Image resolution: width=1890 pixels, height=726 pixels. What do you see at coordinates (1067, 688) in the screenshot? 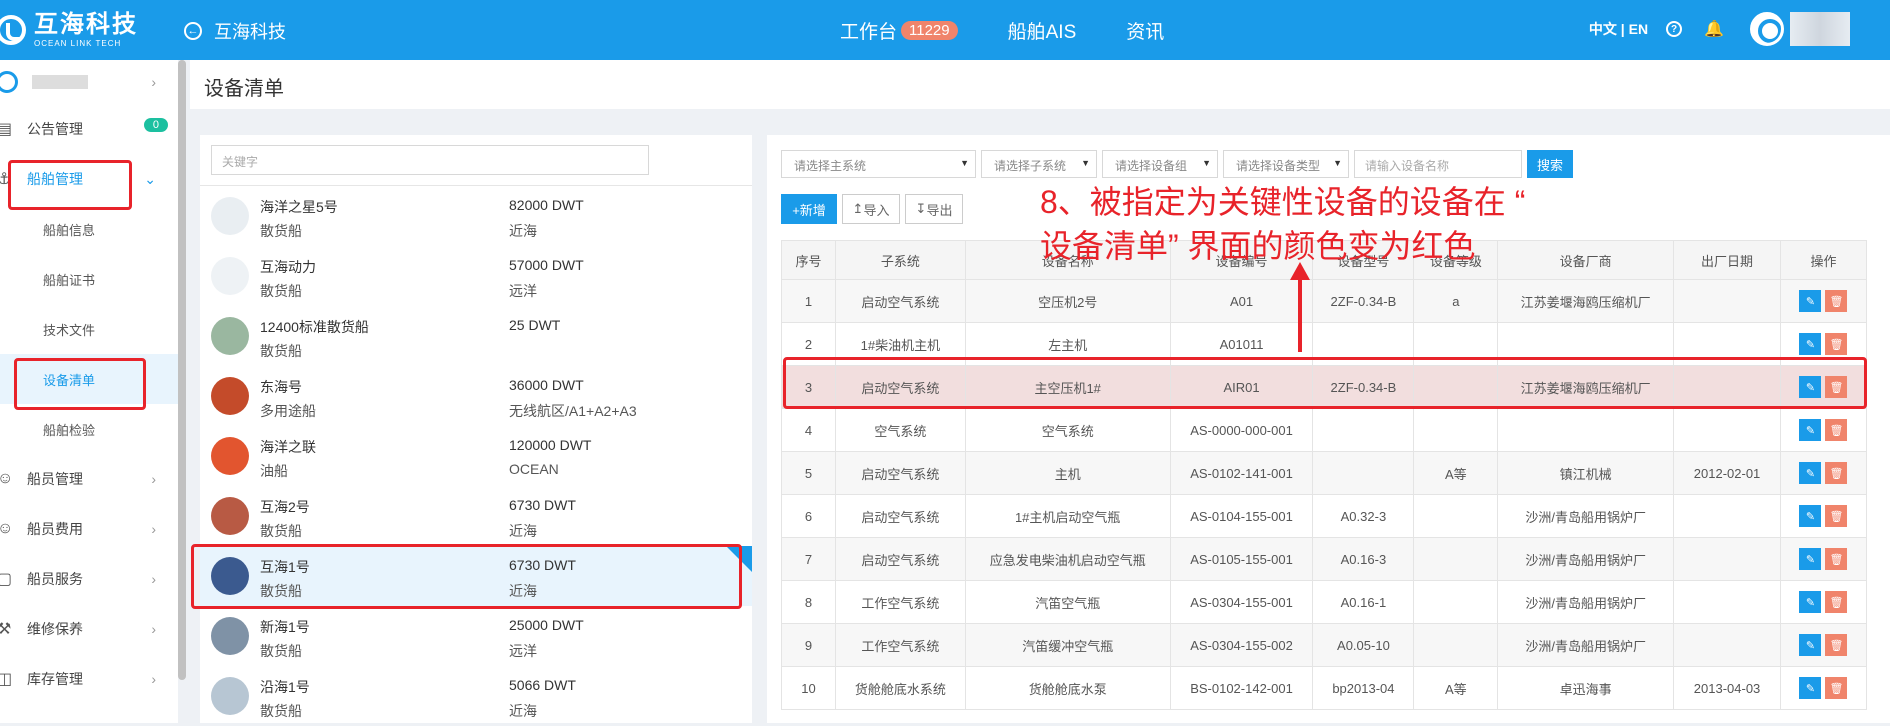
I see `table-cell: 货舱舱底水泵` at bounding box center [1067, 688].